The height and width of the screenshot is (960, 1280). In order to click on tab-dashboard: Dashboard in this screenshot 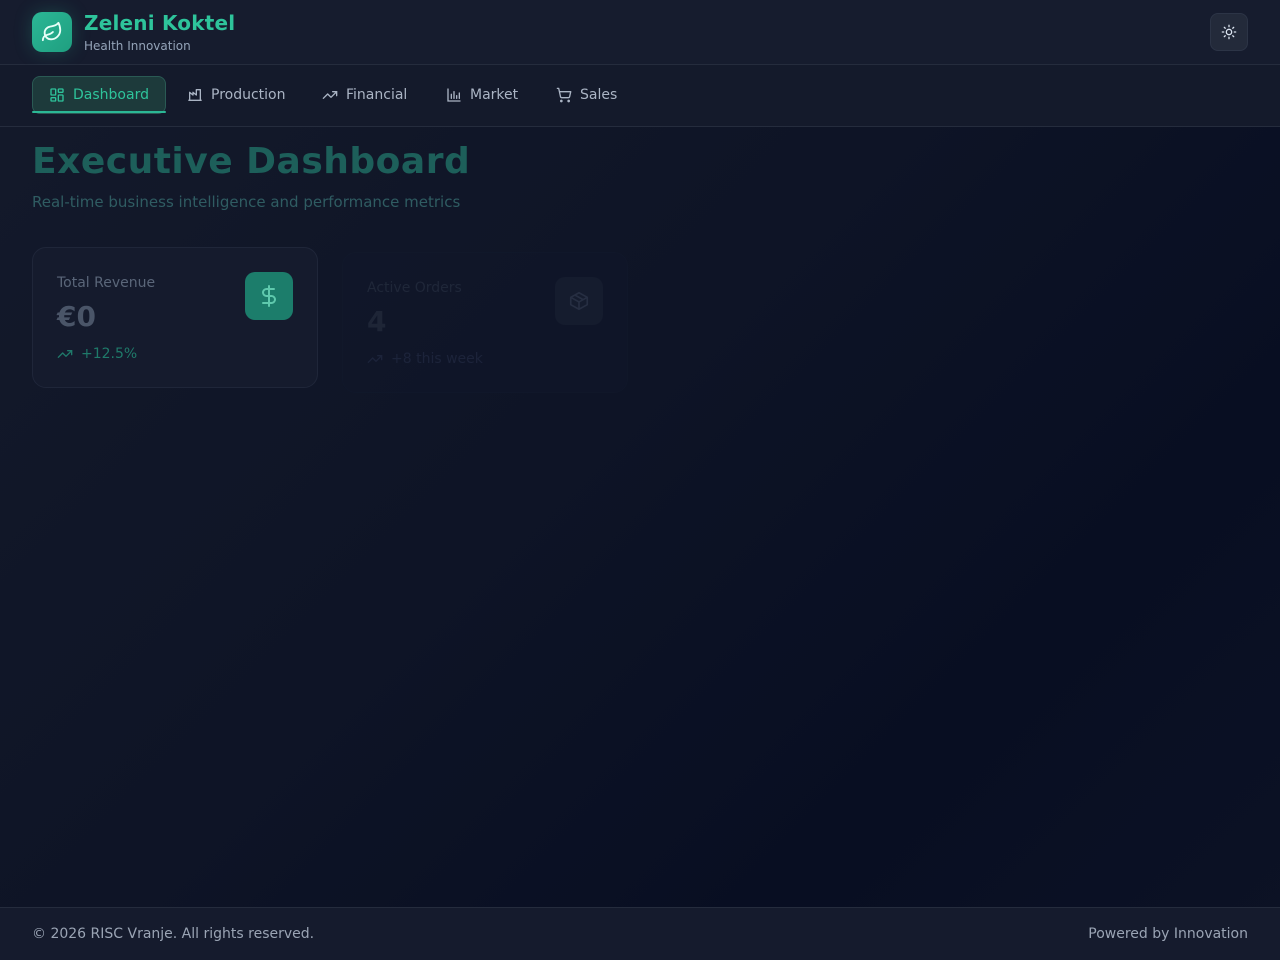, I will do `click(99, 95)`.